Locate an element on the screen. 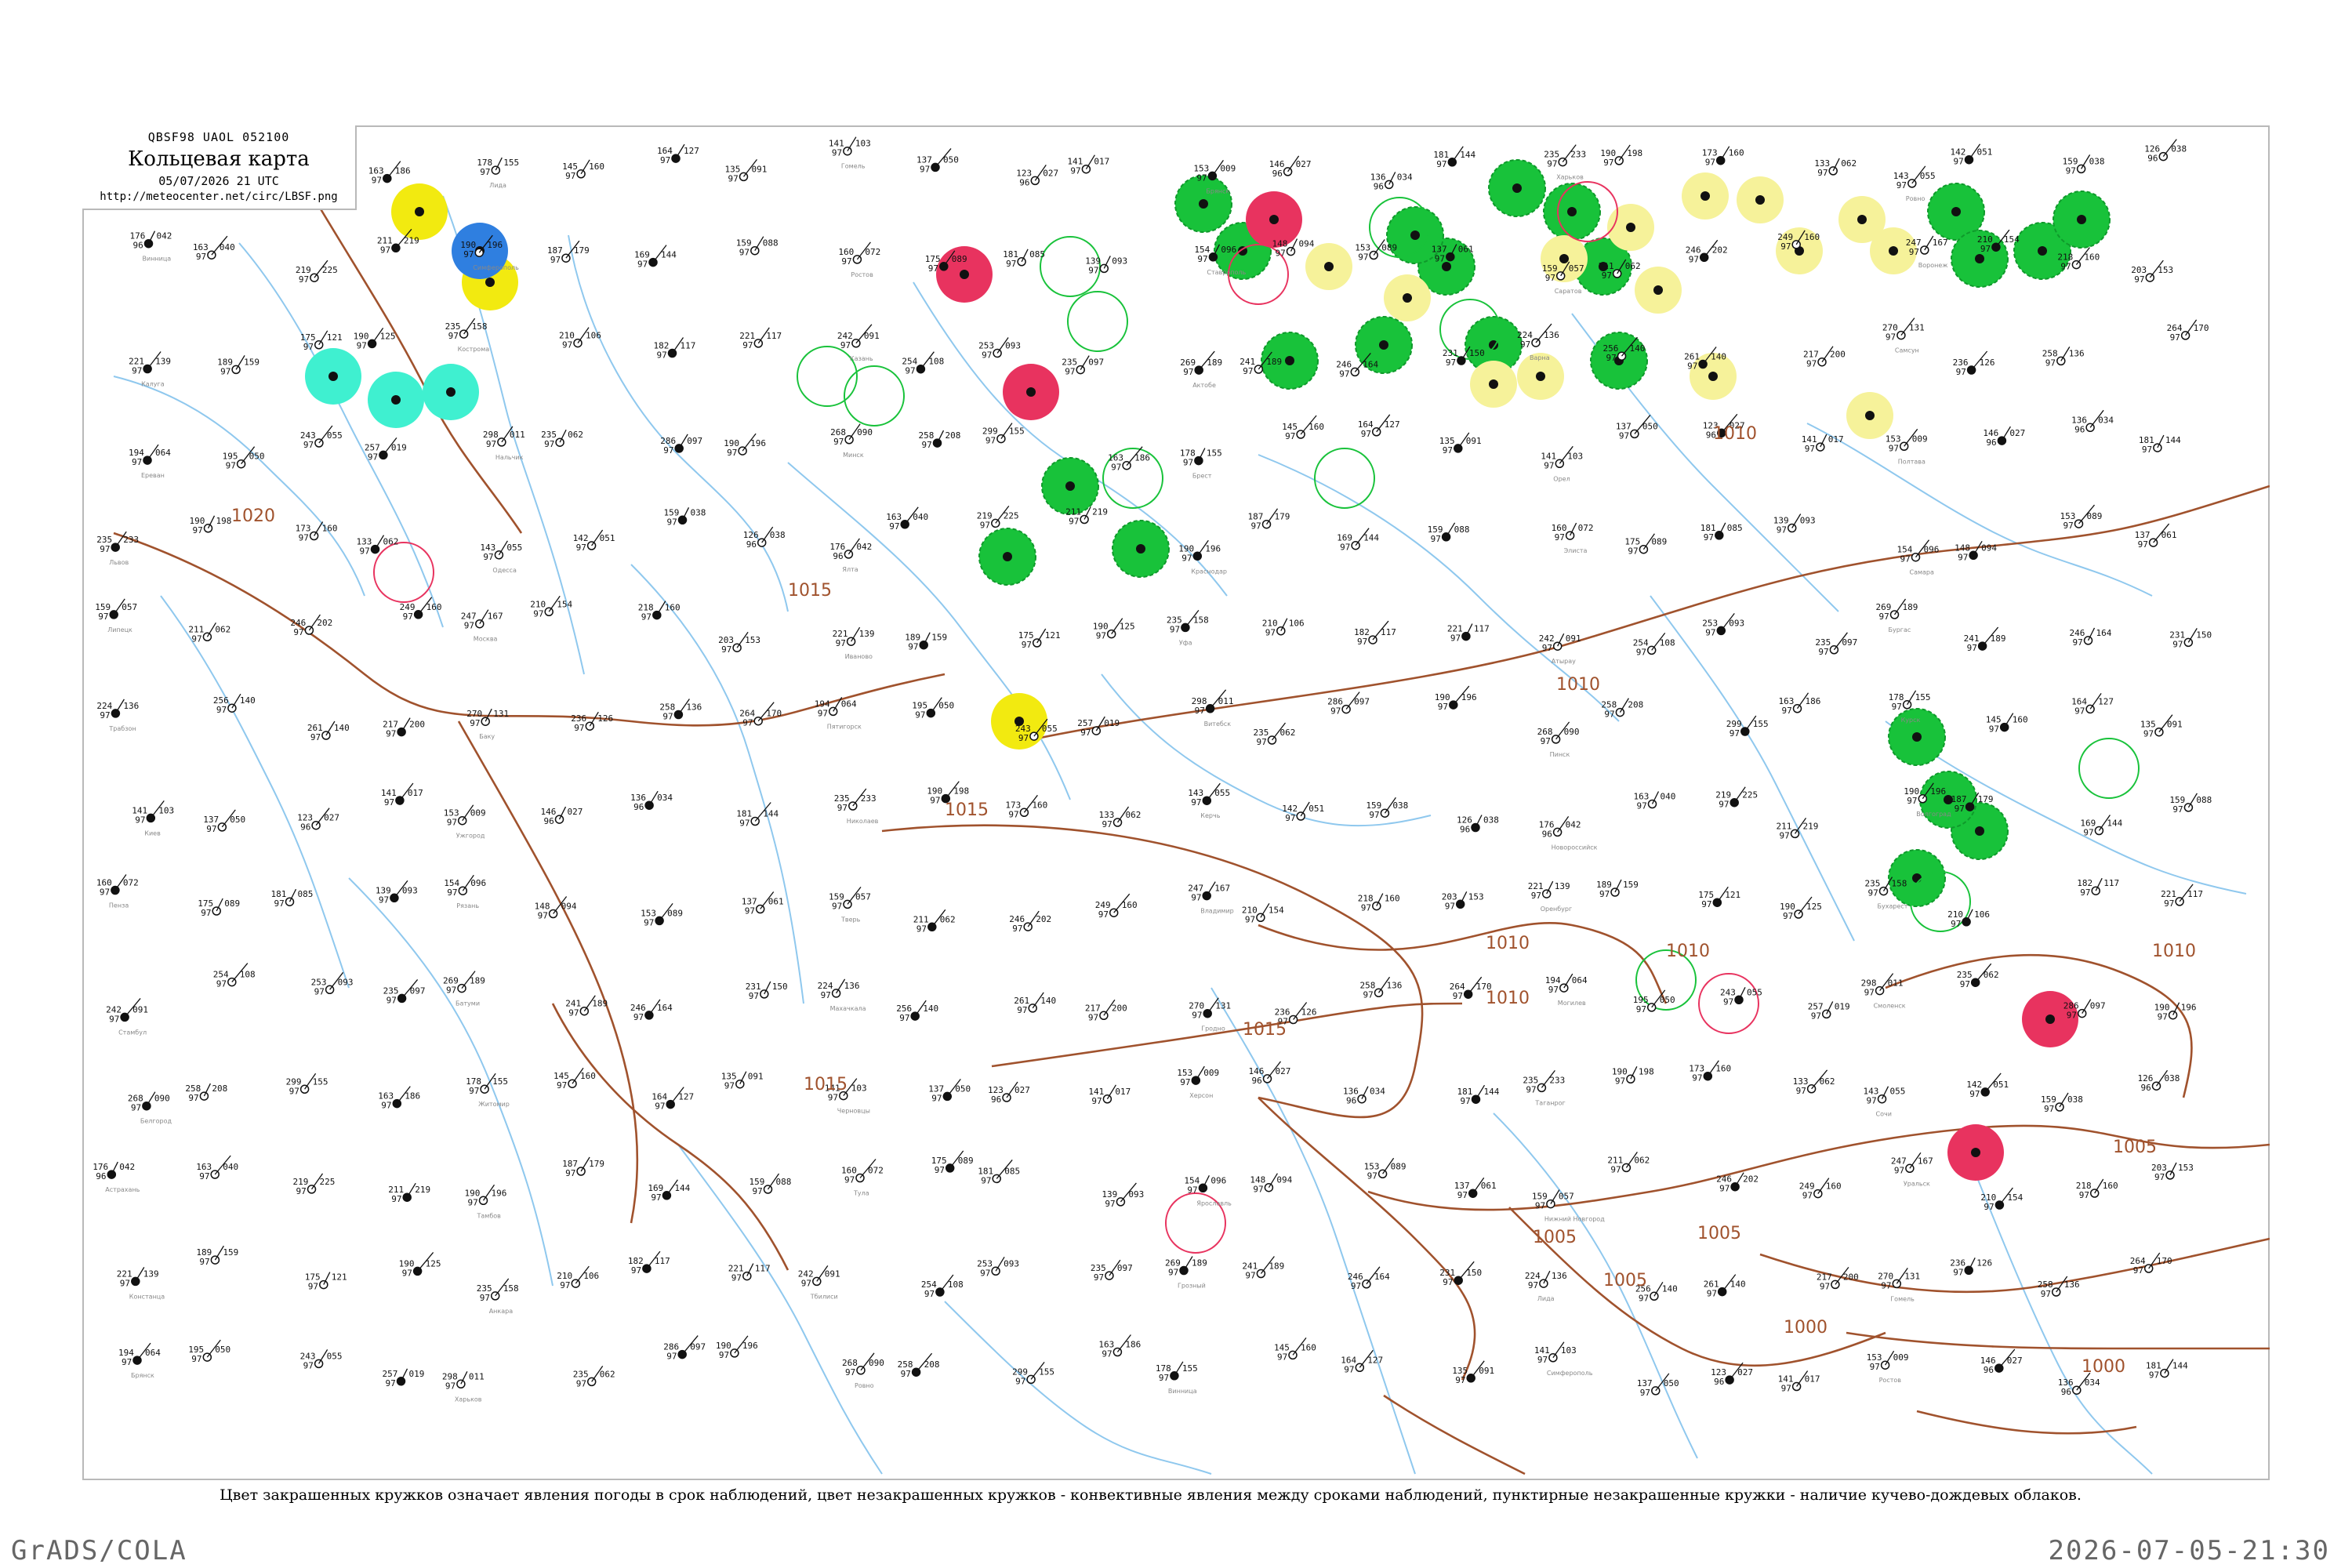  station-name: Атырау is located at coordinates (1564, 661).